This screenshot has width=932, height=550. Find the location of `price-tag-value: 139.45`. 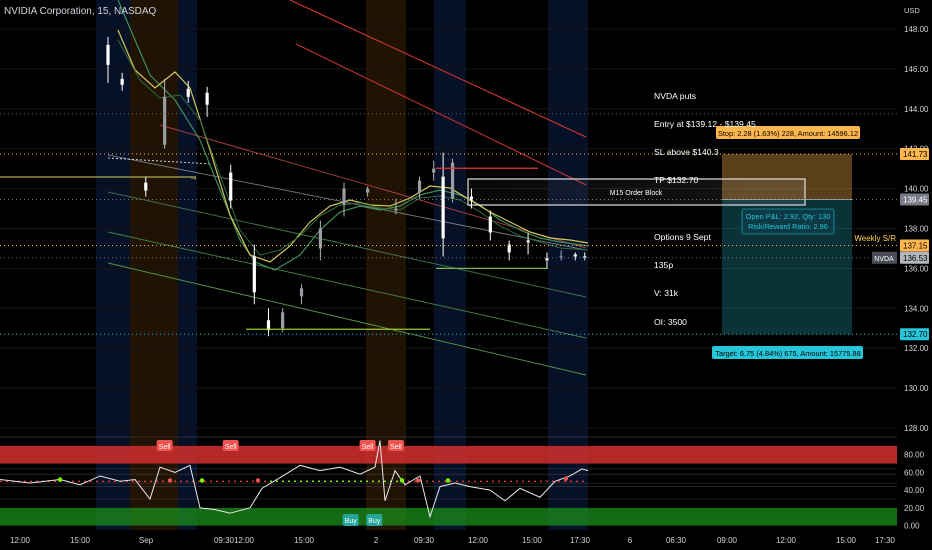

price-tag-value: 139.45 is located at coordinates (915, 200).